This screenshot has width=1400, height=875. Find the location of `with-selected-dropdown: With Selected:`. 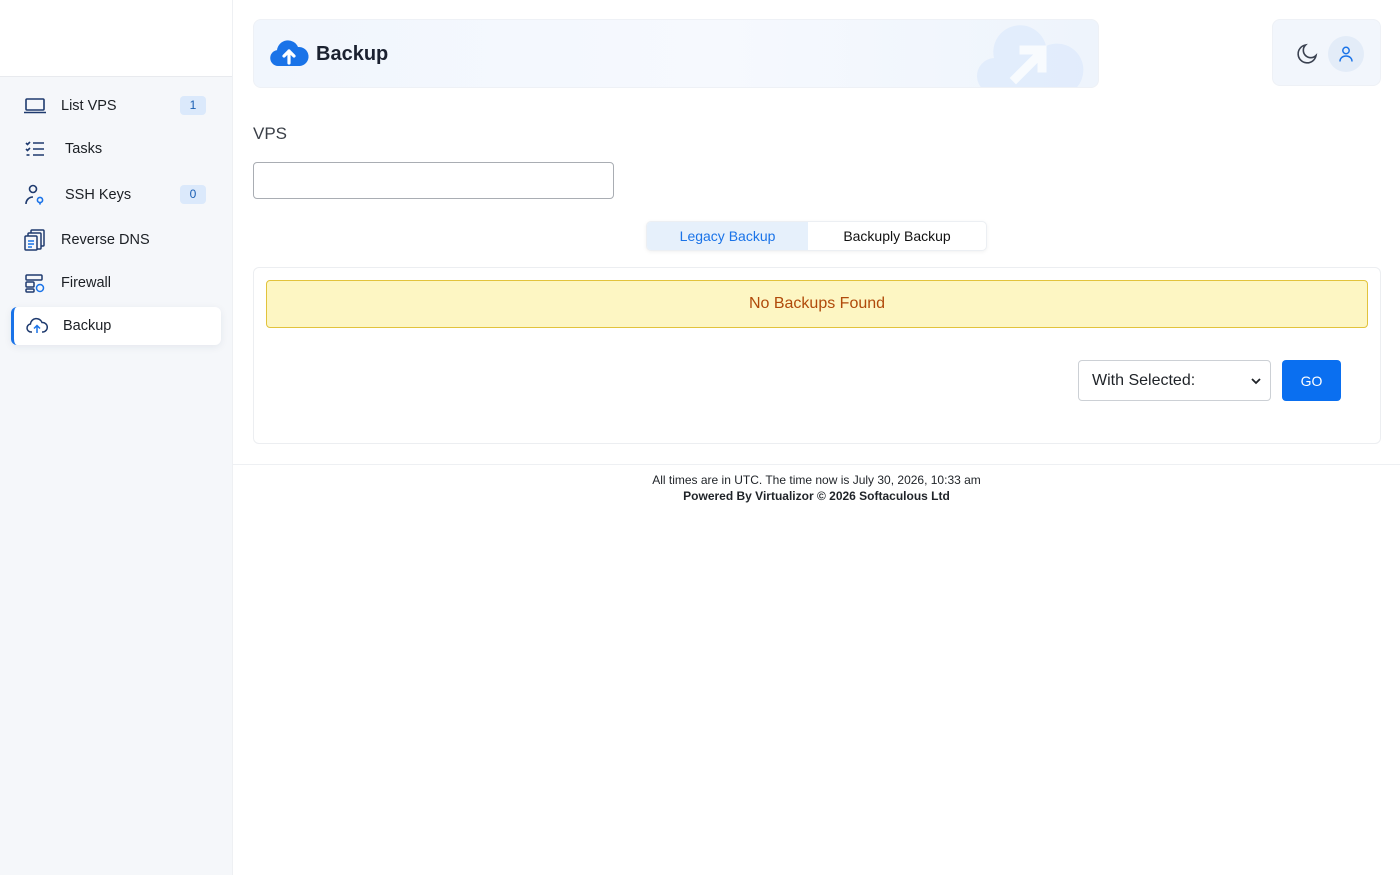

with-selected-dropdown: With Selected: is located at coordinates (1174, 380).